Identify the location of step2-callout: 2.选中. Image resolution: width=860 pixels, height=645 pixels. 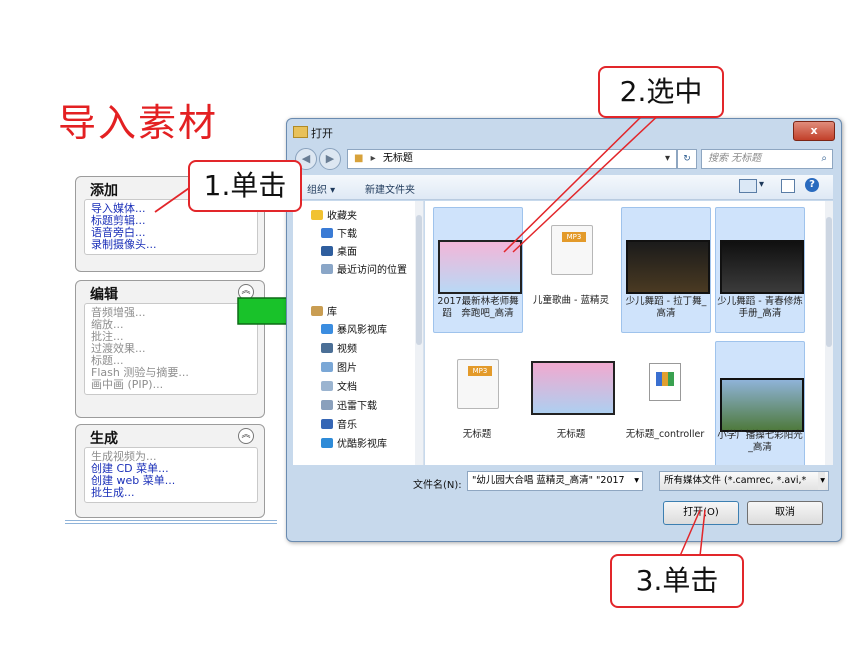
(661, 92).